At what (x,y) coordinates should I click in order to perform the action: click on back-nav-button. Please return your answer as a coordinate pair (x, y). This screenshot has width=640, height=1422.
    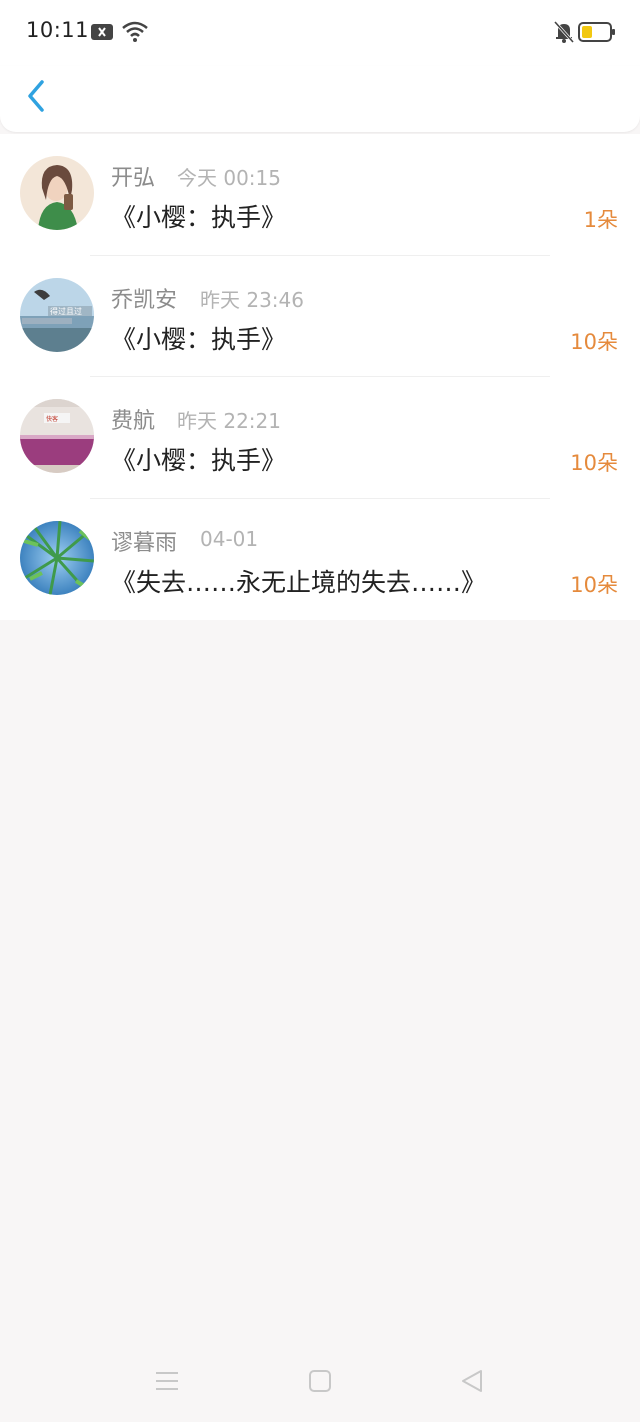
    Looking at the image, I should click on (472, 1383).